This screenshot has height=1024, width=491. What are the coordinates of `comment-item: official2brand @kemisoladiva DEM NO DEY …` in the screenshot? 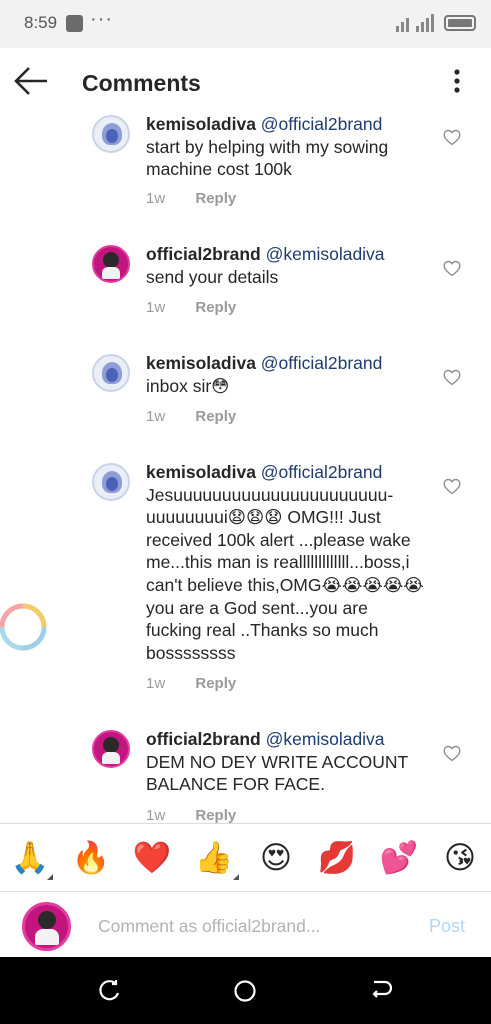 It's located at (245, 775).